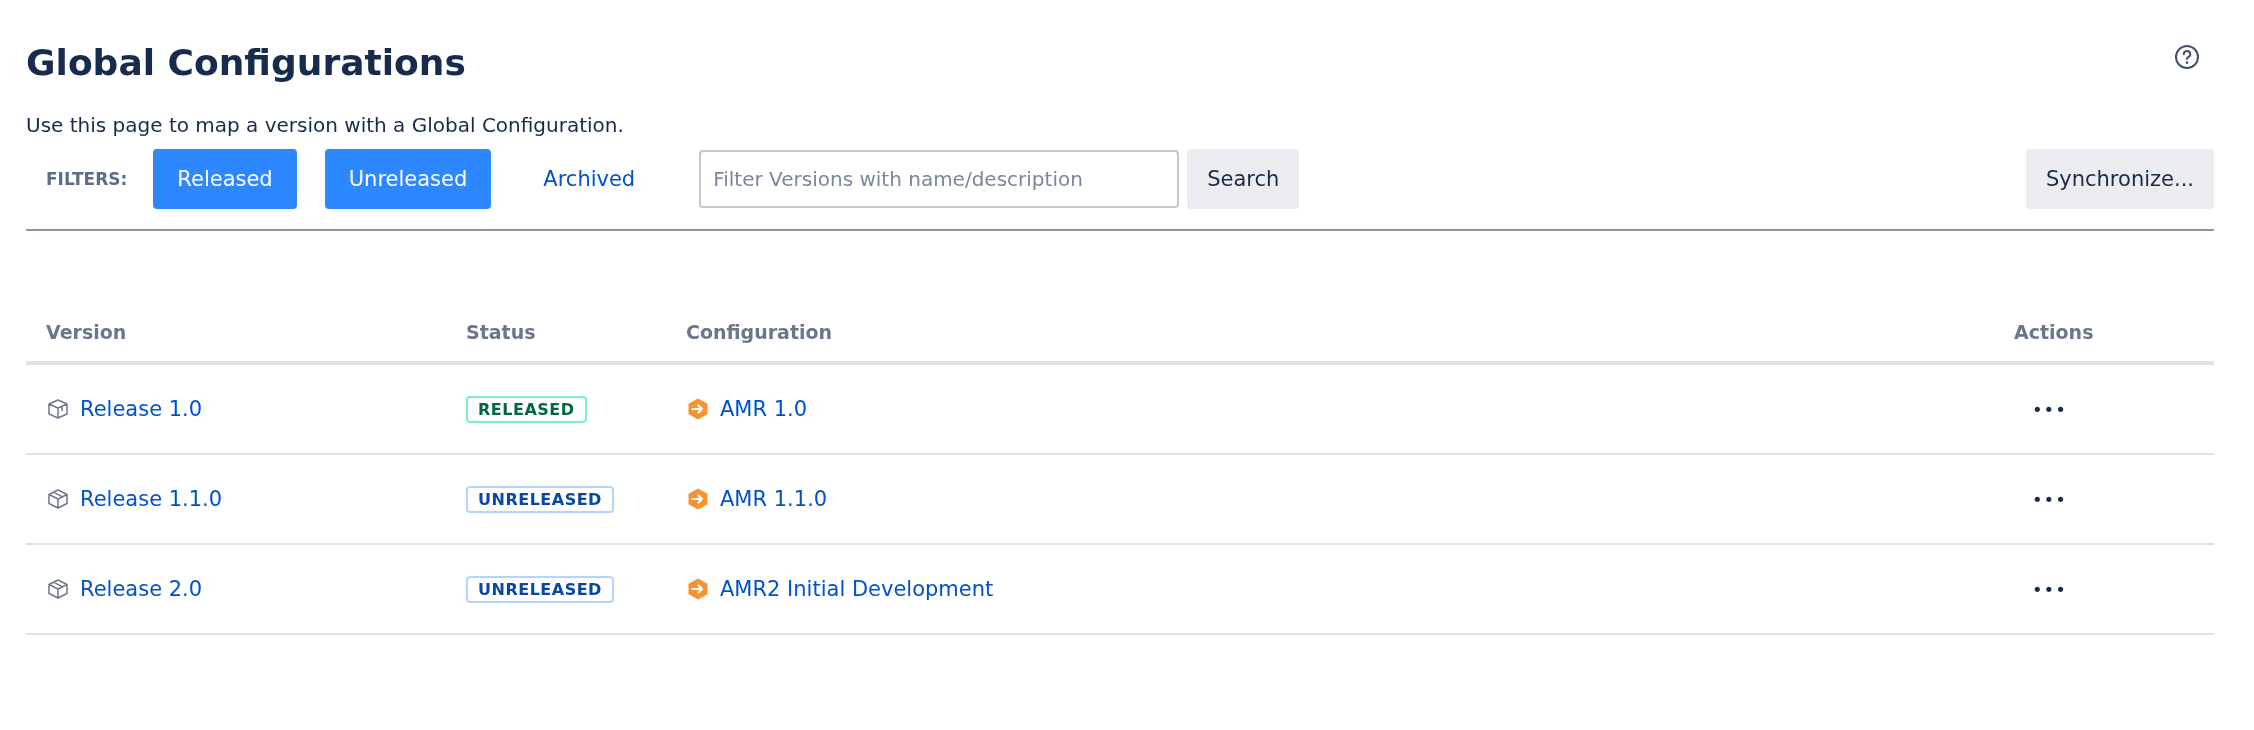 Image resolution: width=2254 pixels, height=730 pixels. Describe the element at coordinates (325, 125) in the screenshot. I see `page-description: Use this page to map a version with a Global Configuration.` at that location.